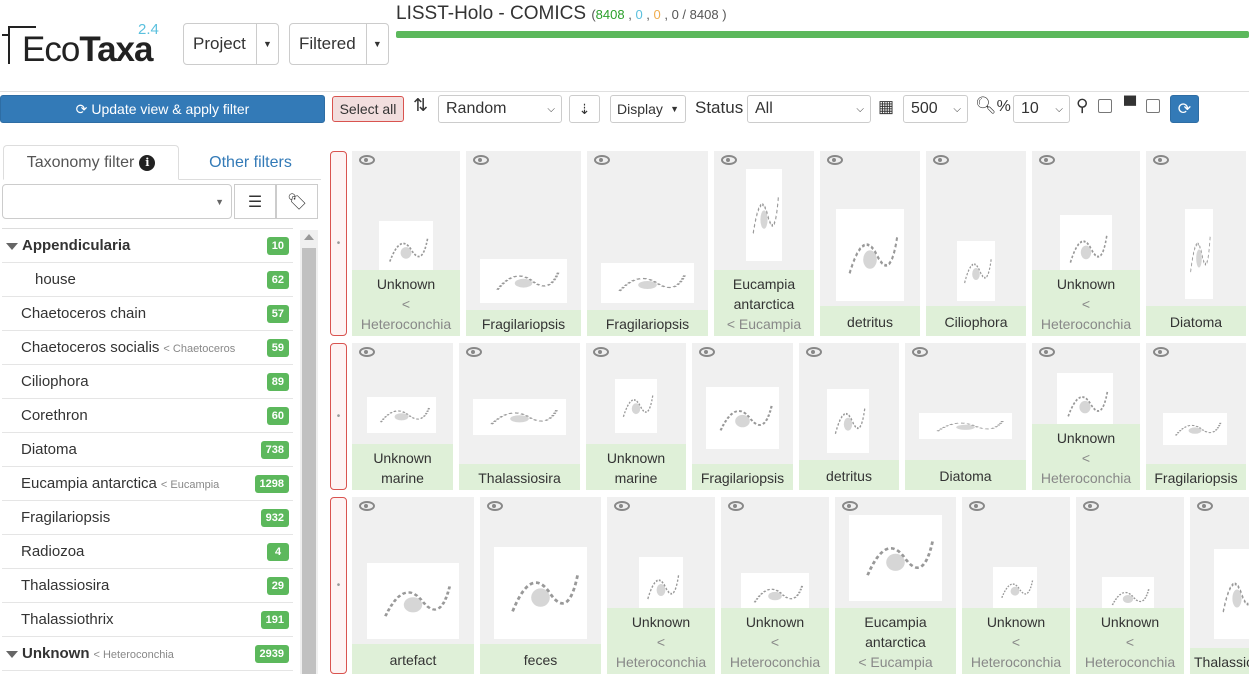  Describe the element at coordinates (1153, 106) in the screenshot. I see `comment-checkbox` at that location.